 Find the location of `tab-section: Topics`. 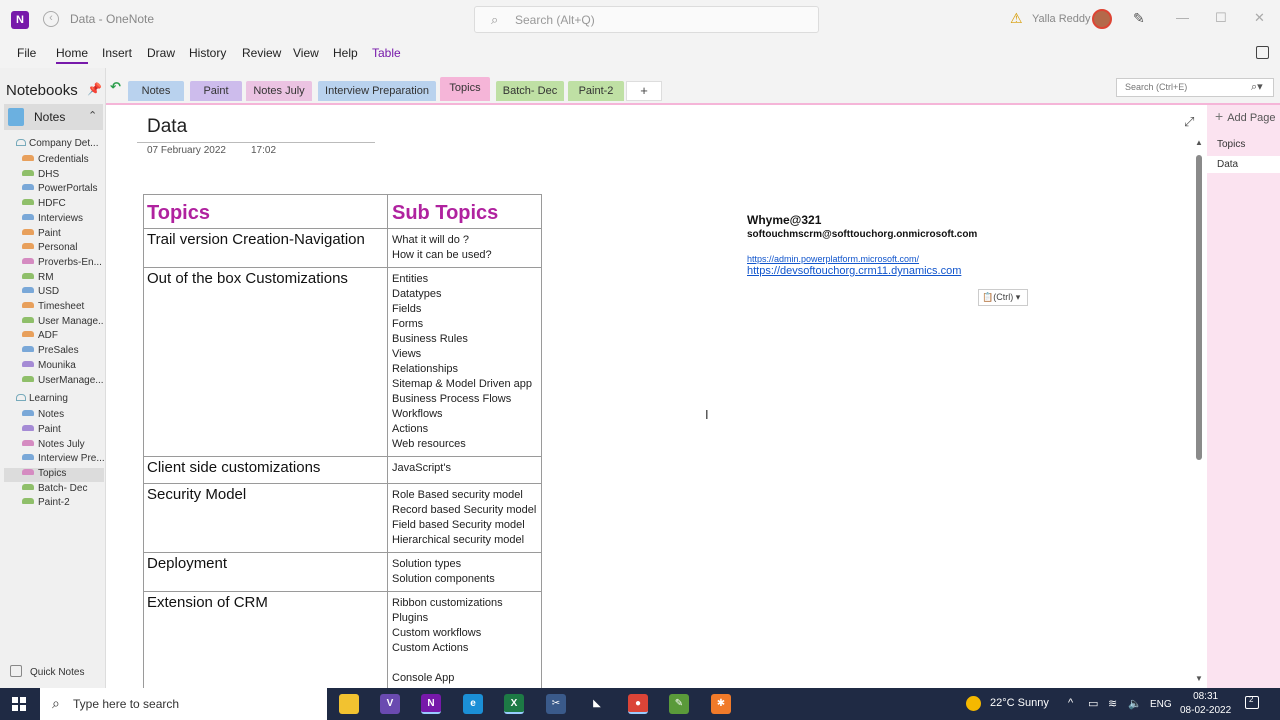

tab-section: Topics is located at coordinates (465, 89).